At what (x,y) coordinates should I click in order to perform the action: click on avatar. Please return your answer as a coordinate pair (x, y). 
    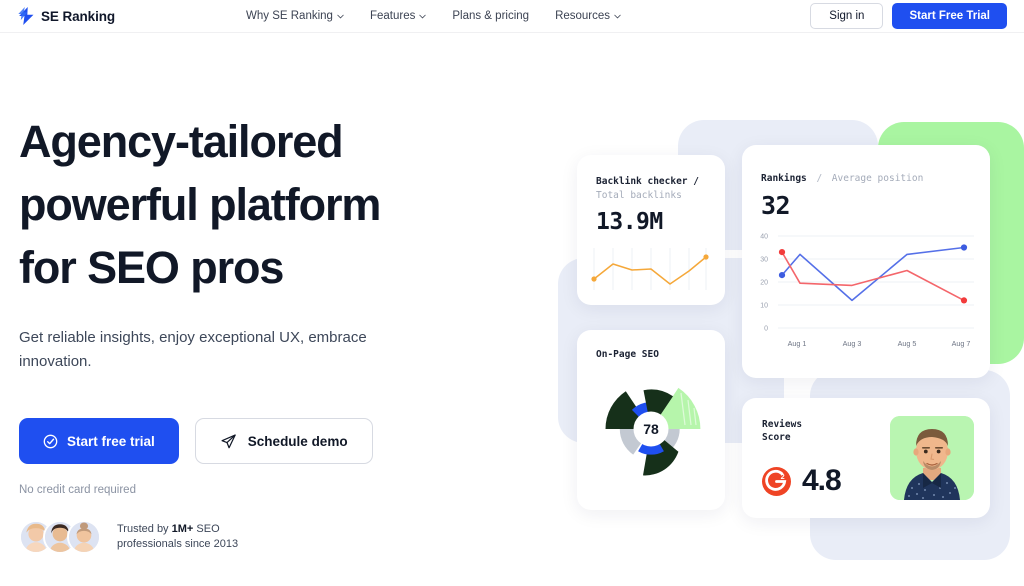
    Looking at the image, I should click on (84, 537).